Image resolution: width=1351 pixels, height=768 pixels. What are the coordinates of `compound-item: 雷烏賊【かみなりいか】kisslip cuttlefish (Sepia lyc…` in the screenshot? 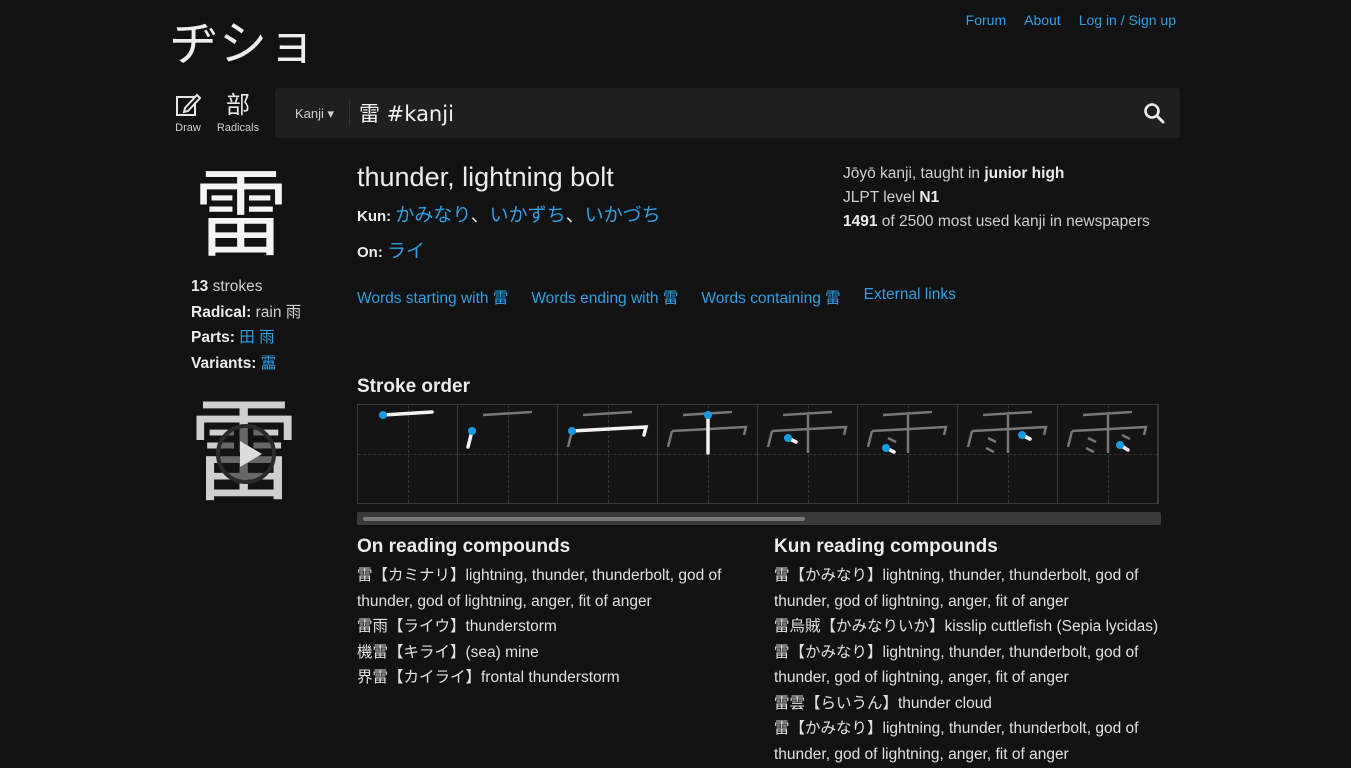 It's located at (966, 626).